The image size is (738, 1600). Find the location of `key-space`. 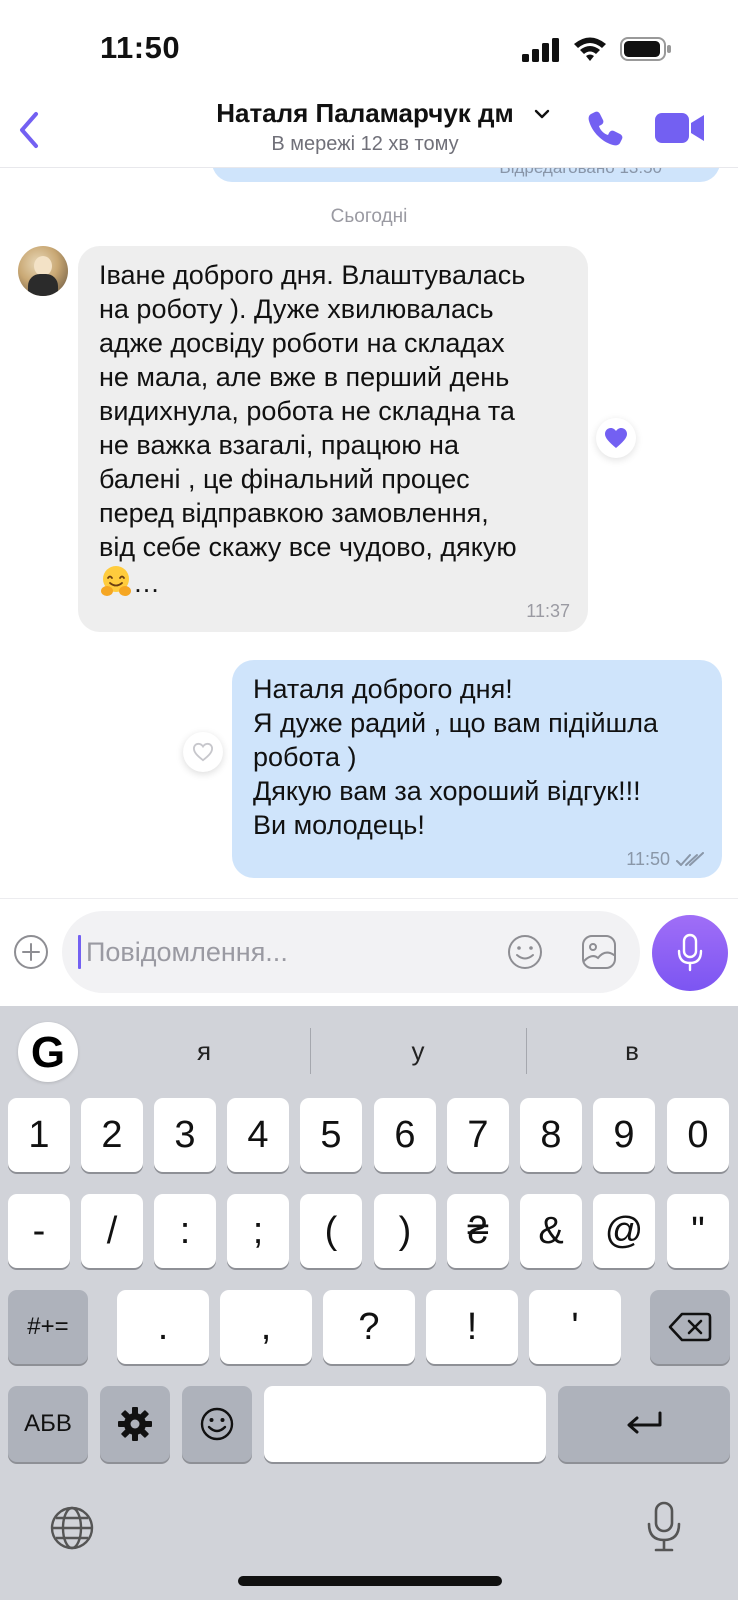

key-space is located at coordinates (405, 1424).